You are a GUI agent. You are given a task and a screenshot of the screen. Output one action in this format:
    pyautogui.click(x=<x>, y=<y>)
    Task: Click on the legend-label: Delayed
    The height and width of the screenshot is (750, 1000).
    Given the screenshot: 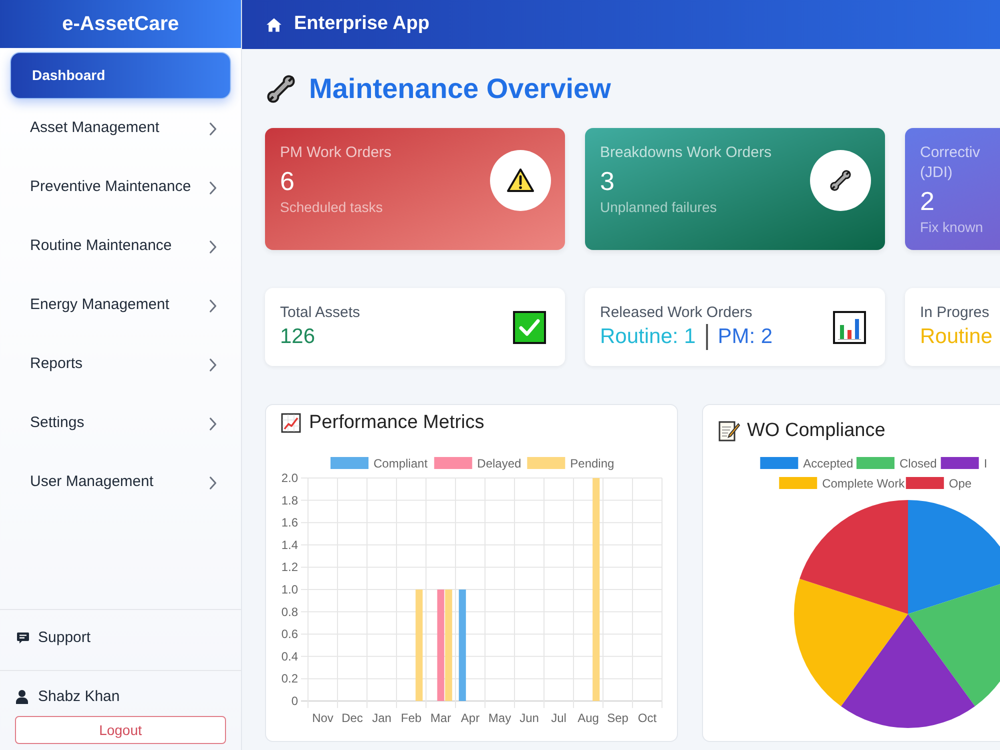 What is the action you would take?
    pyautogui.click(x=499, y=463)
    